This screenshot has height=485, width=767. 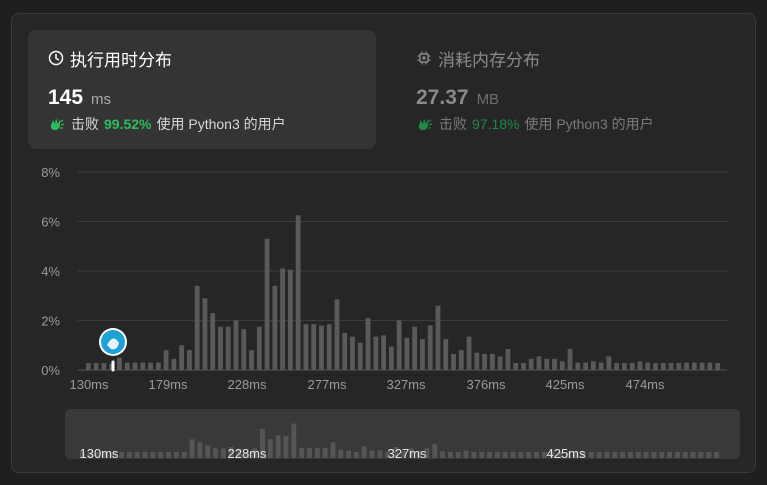 What do you see at coordinates (645, 384) in the screenshot?
I see `x-tick-label: 474ms` at bounding box center [645, 384].